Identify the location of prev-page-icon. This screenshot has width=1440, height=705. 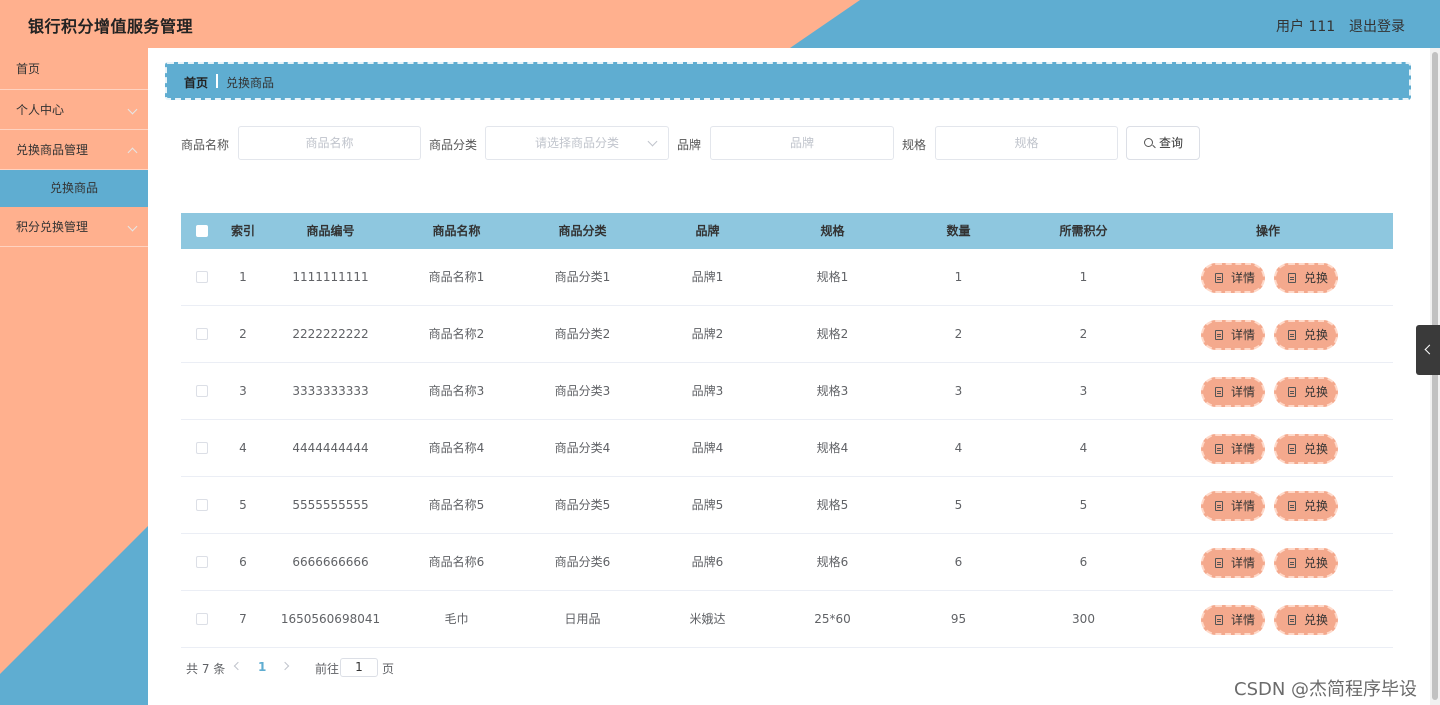
(238, 666).